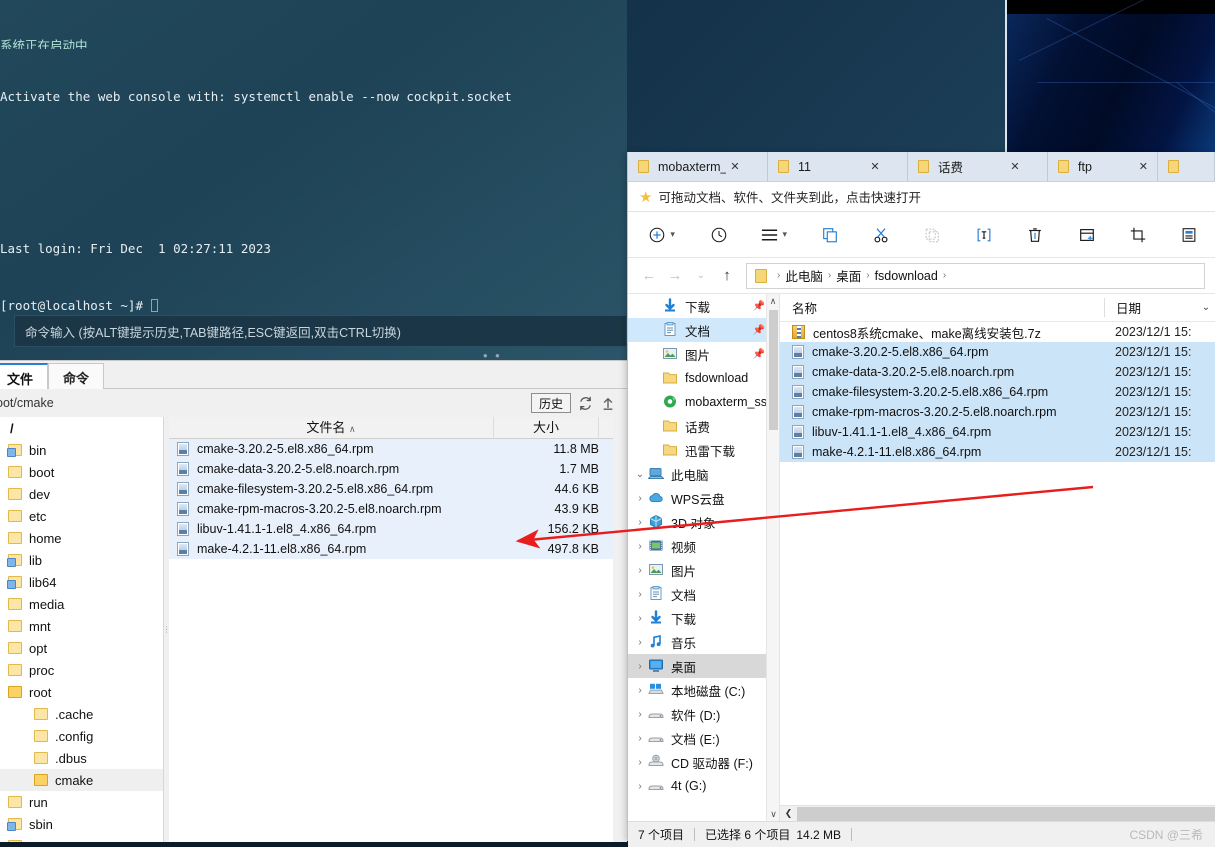 Image resolution: width=1215 pixels, height=847 pixels. What do you see at coordinates (546, 427) in the screenshot?
I see `sftp-column-size: 大小` at bounding box center [546, 427].